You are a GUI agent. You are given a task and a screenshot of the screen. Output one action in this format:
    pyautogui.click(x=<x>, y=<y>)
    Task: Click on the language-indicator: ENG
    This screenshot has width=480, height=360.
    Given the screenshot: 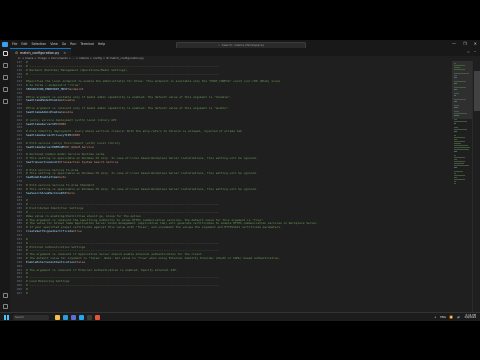 What is the action you would take?
    pyautogui.click(x=443, y=317)
    